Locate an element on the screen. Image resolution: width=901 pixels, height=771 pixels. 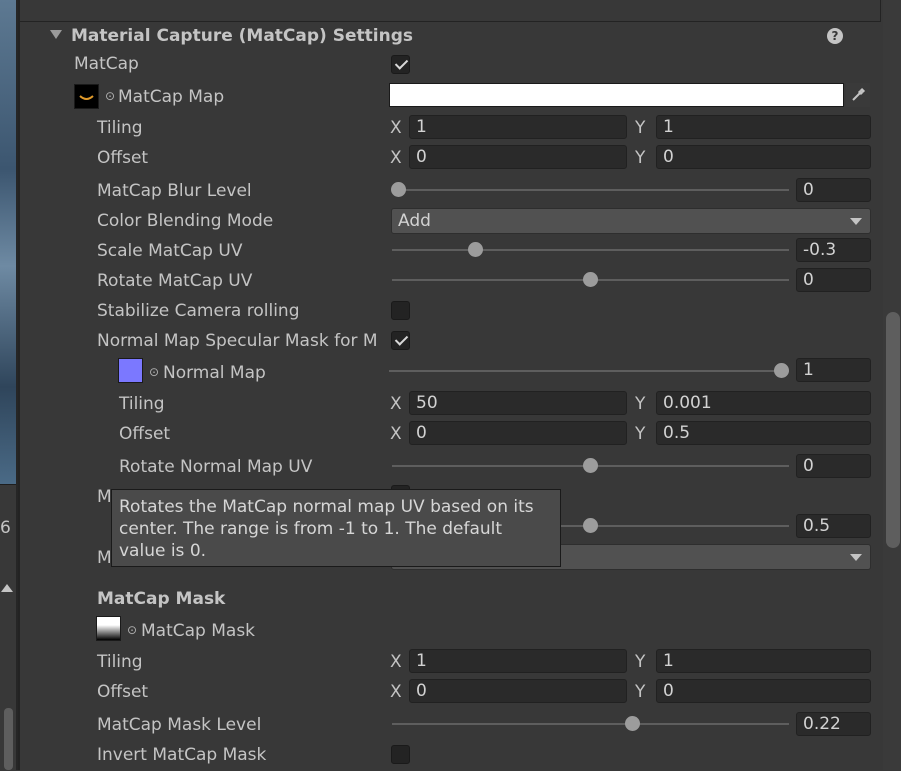
inspector-scrollbar-thumb is located at coordinates (893, 430).